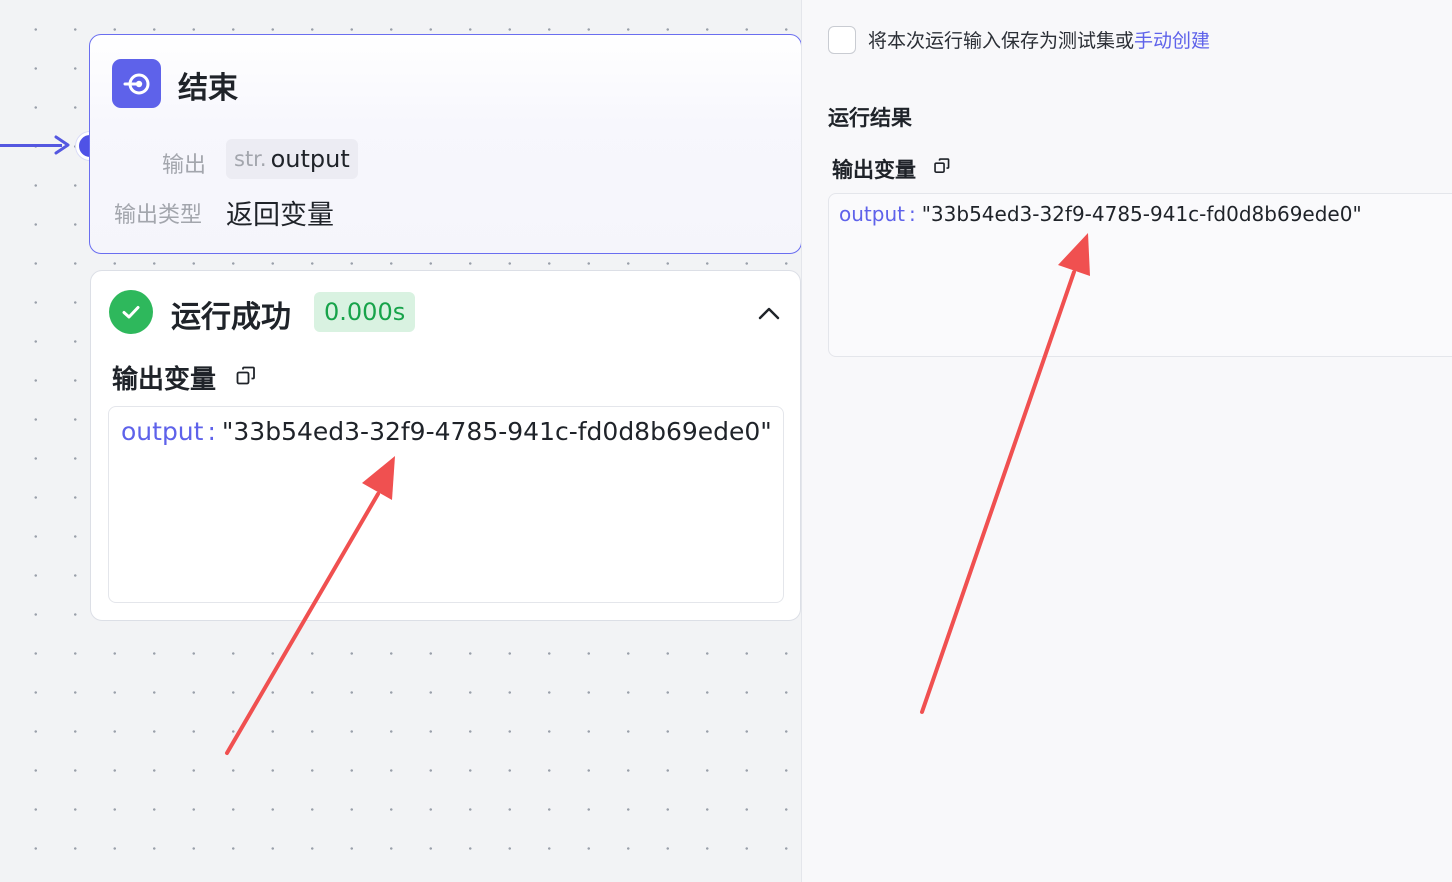 The width and height of the screenshot is (1452, 882). What do you see at coordinates (1001, 41) in the screenshot?
I see `save-as-testset-text: 将本次运行输入保存为测试集或` at bounding box center [1001, 41].